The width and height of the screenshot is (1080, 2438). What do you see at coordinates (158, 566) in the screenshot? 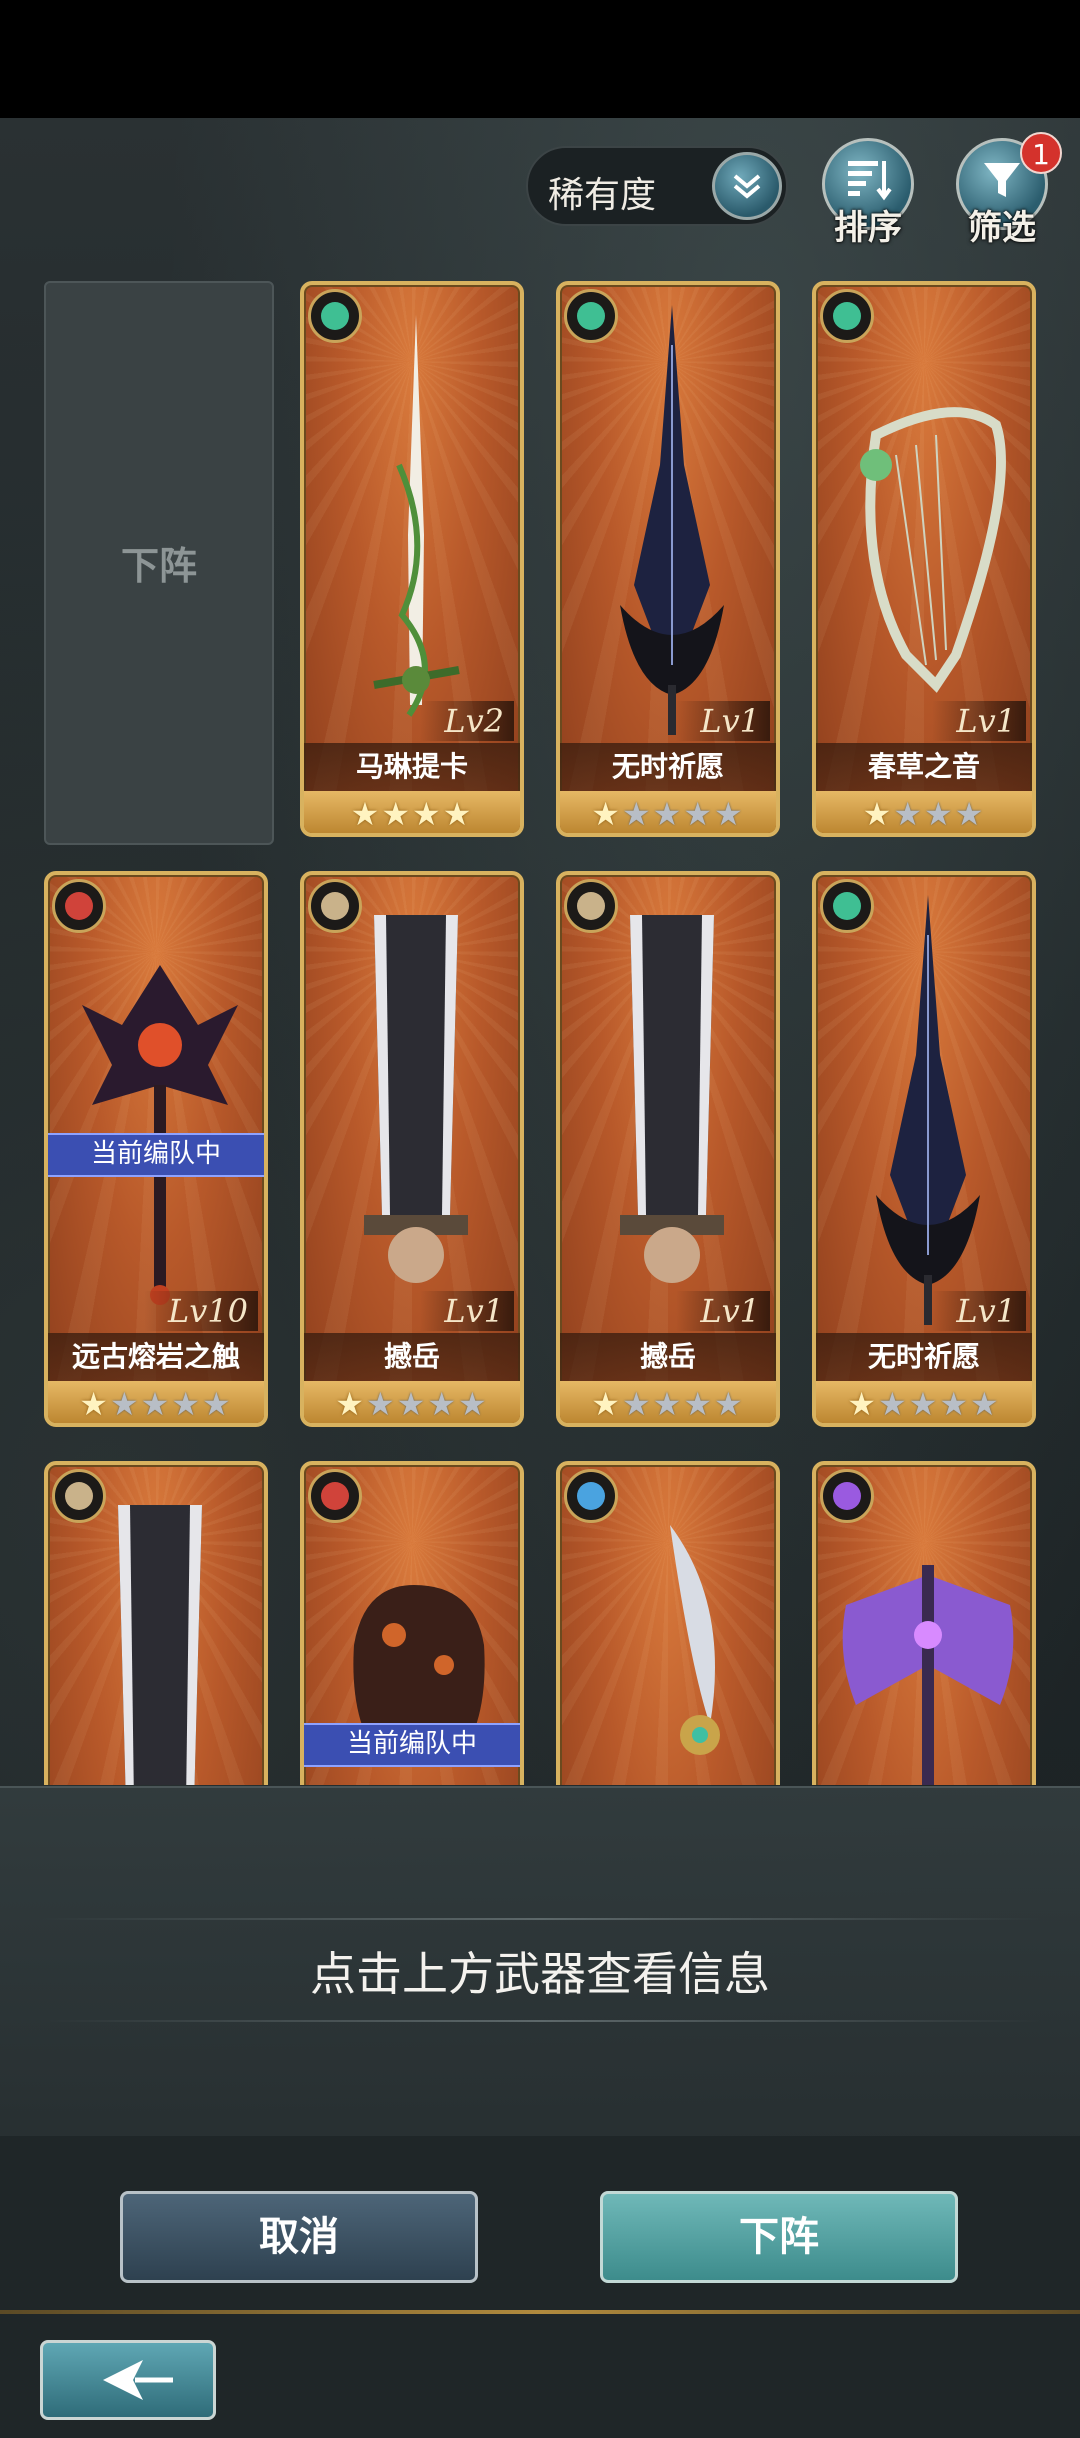
I see `unequip-slot-label: 下阵` at bounding box center [158, 566].